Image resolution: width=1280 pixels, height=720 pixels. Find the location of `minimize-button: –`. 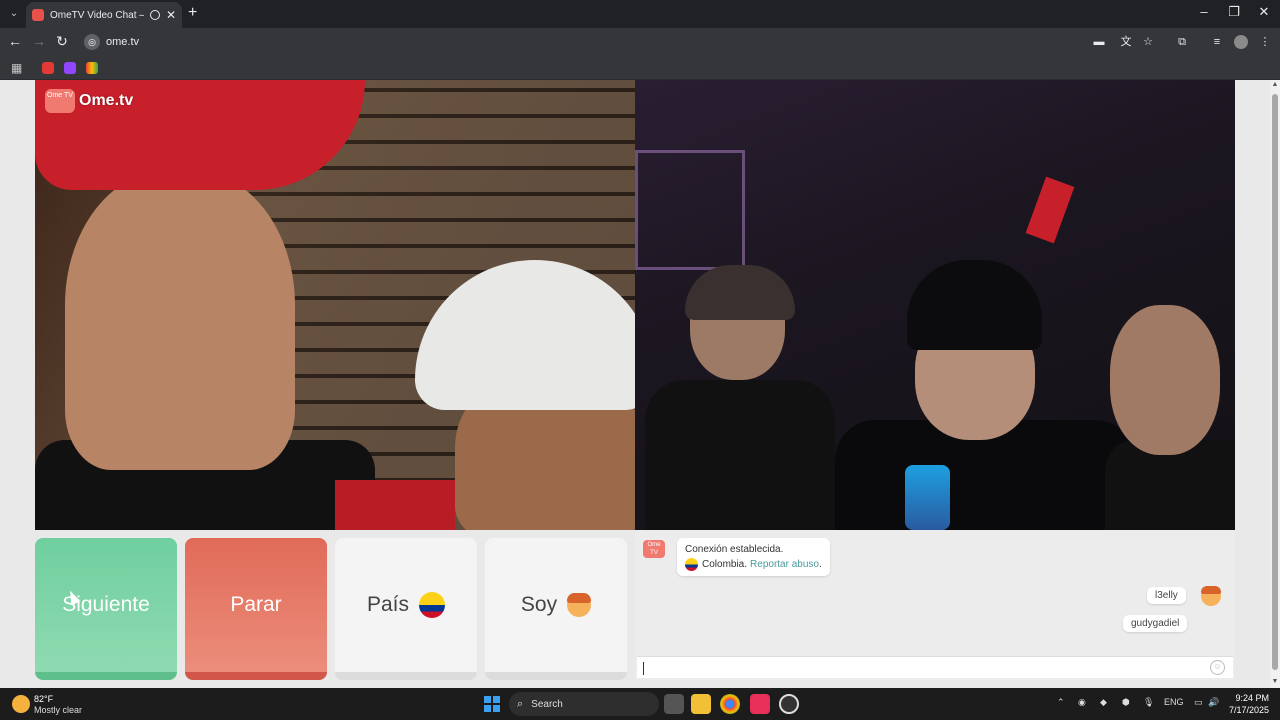

minimize-button: – is located at coordinates (1204, 11).